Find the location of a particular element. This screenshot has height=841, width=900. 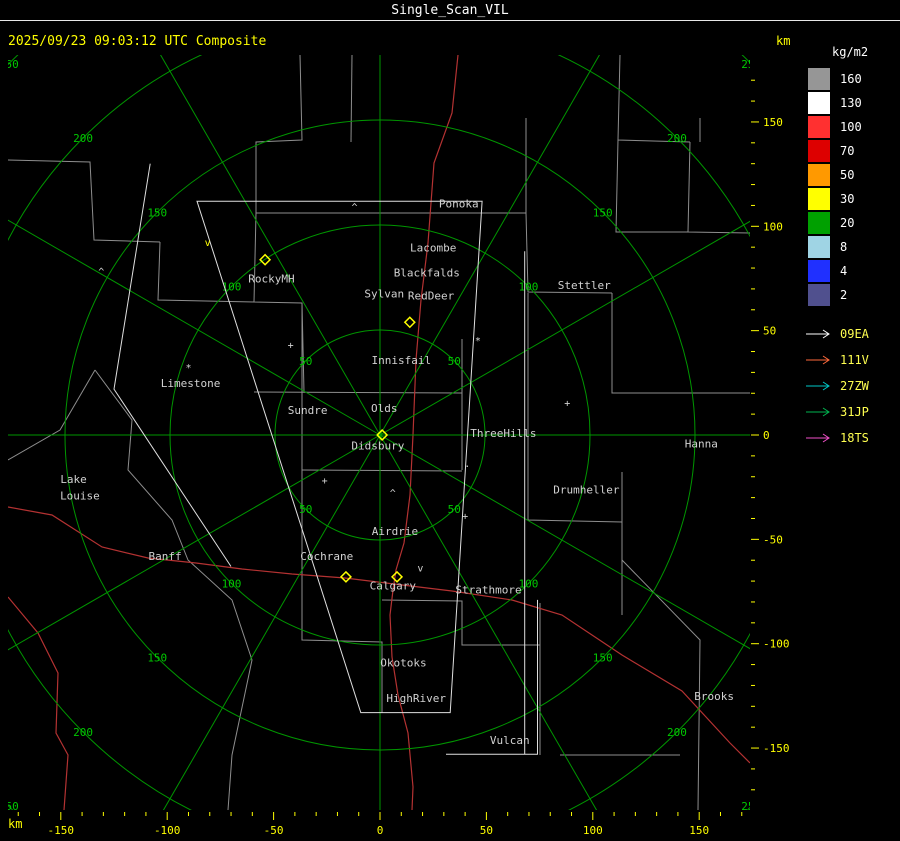

bottom-axis-label: 0 is located at coordinates (380, 830).